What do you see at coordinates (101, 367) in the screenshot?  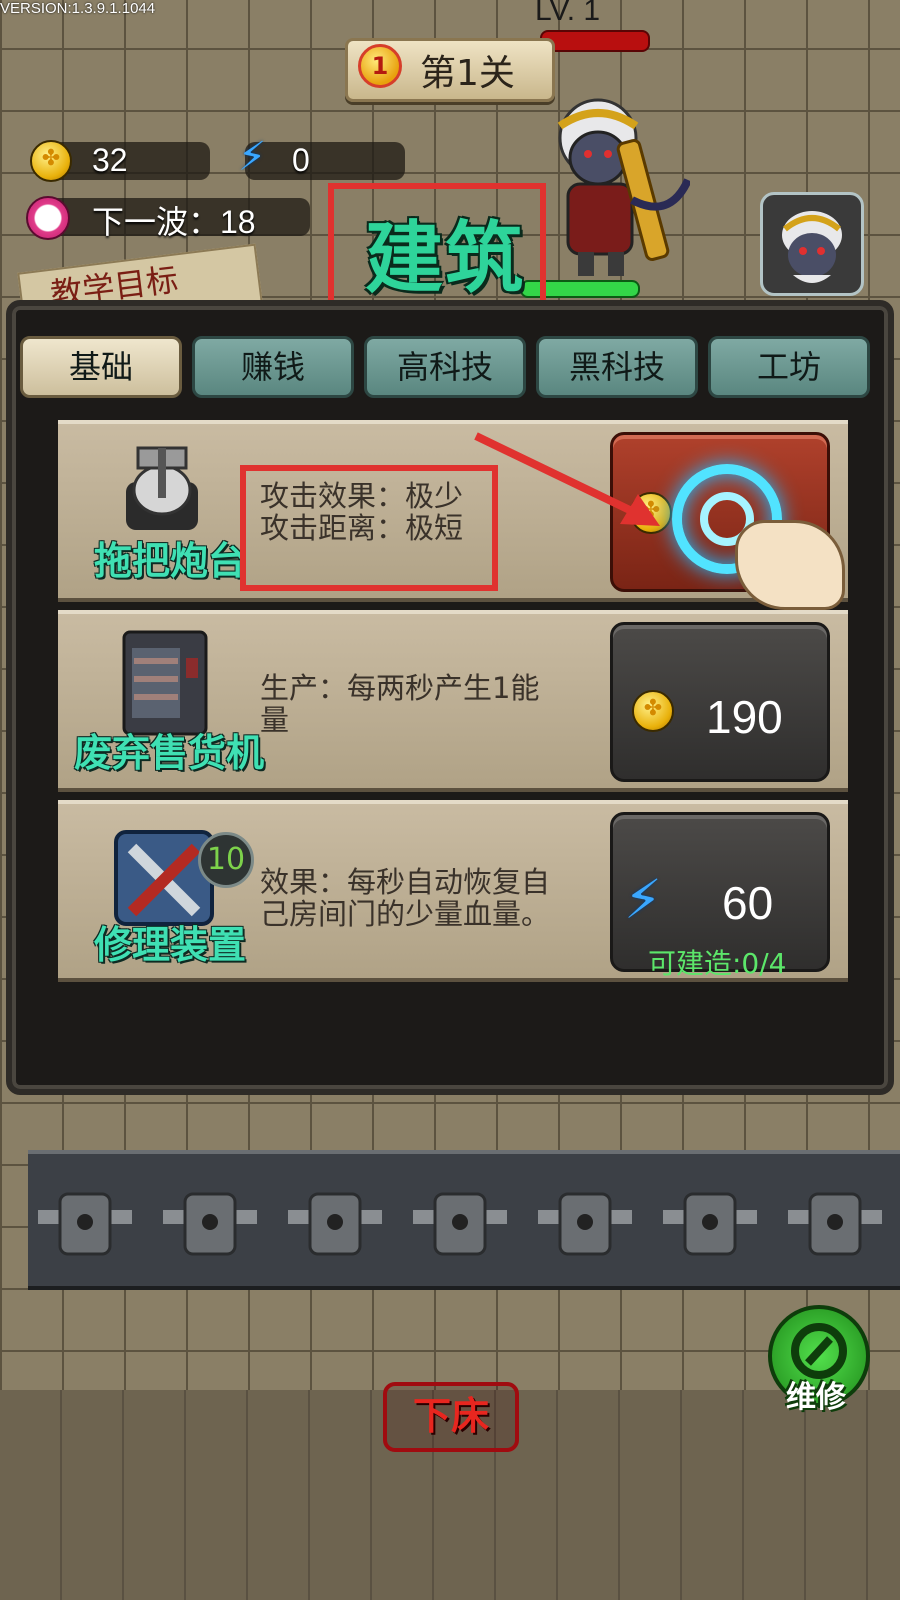 I see `tab-basic: 基础` at bounding box center [101, 367].